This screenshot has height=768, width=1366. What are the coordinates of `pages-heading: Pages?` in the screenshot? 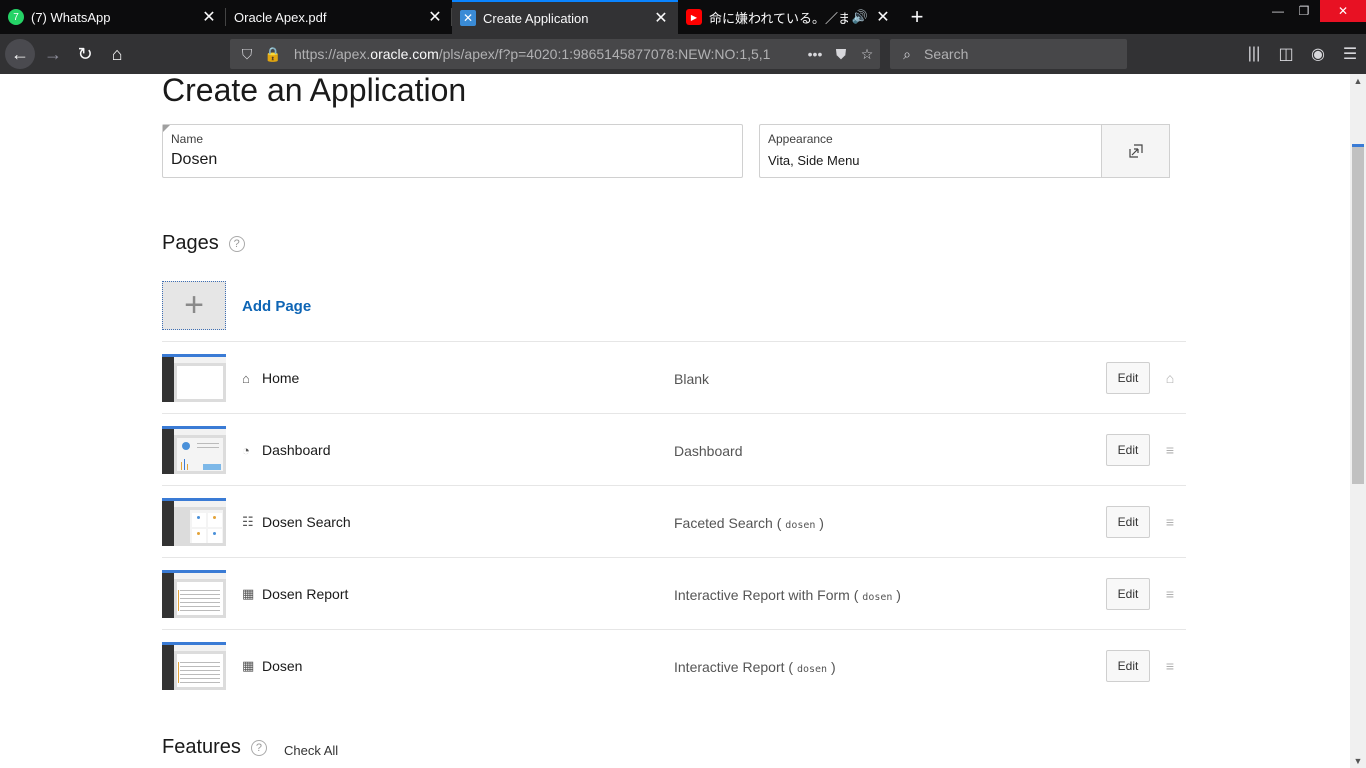 It's located at (203, 243).